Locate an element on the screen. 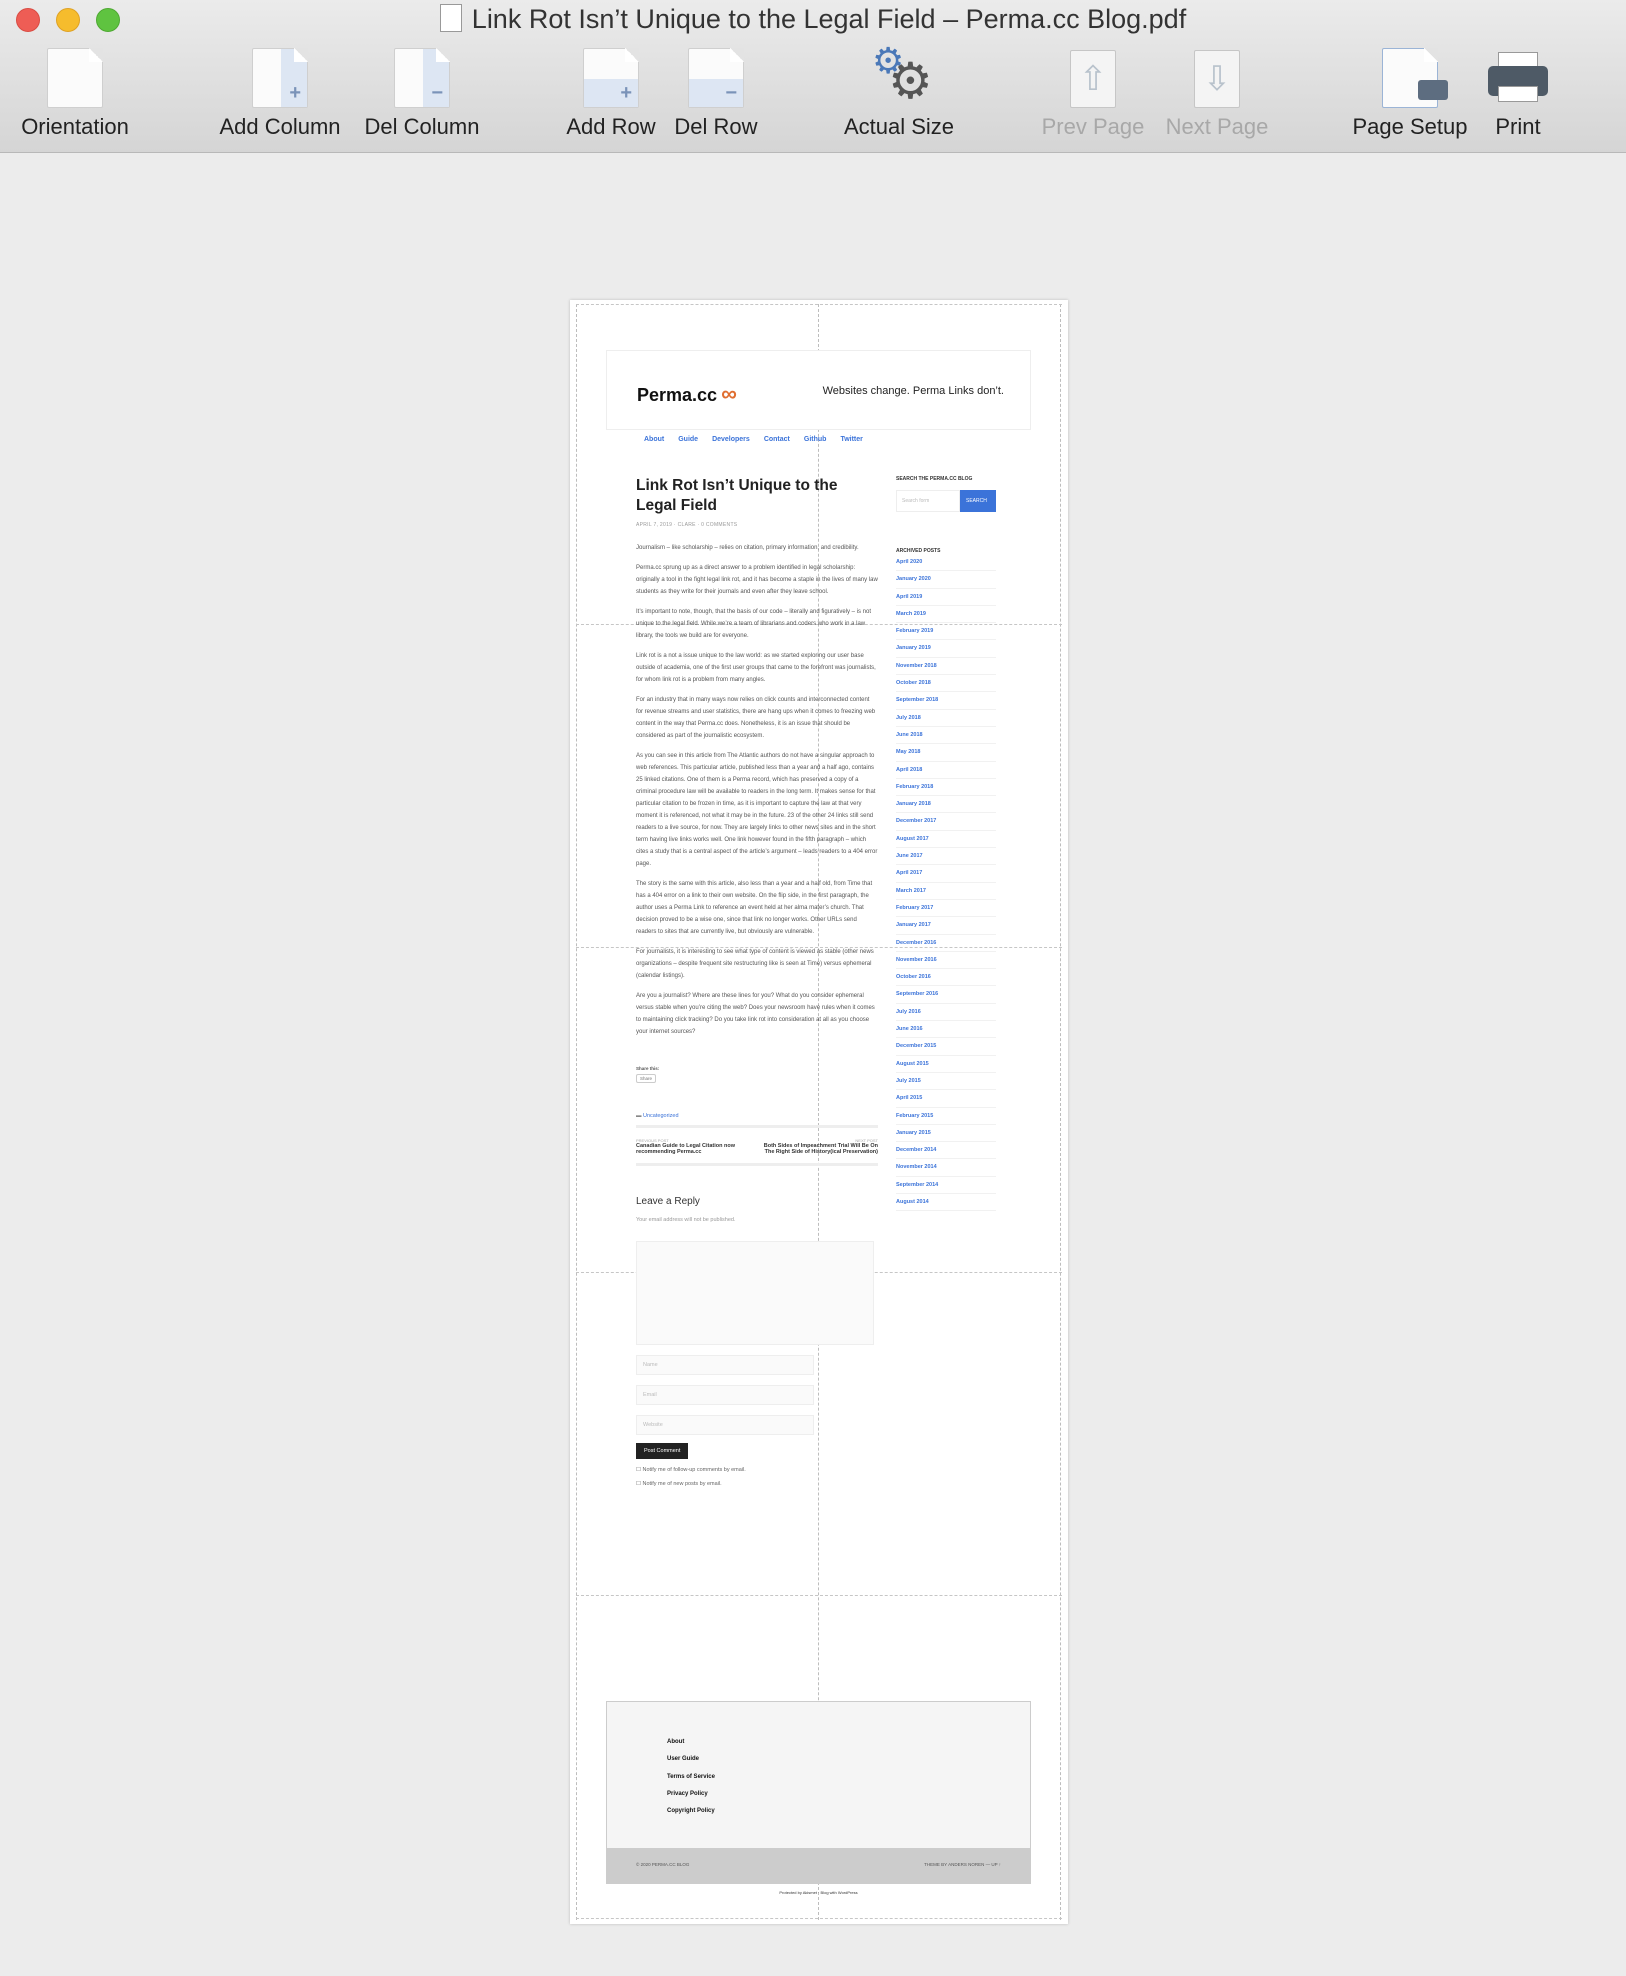  nav-contact: Contact is located at coordinates (777, 439).